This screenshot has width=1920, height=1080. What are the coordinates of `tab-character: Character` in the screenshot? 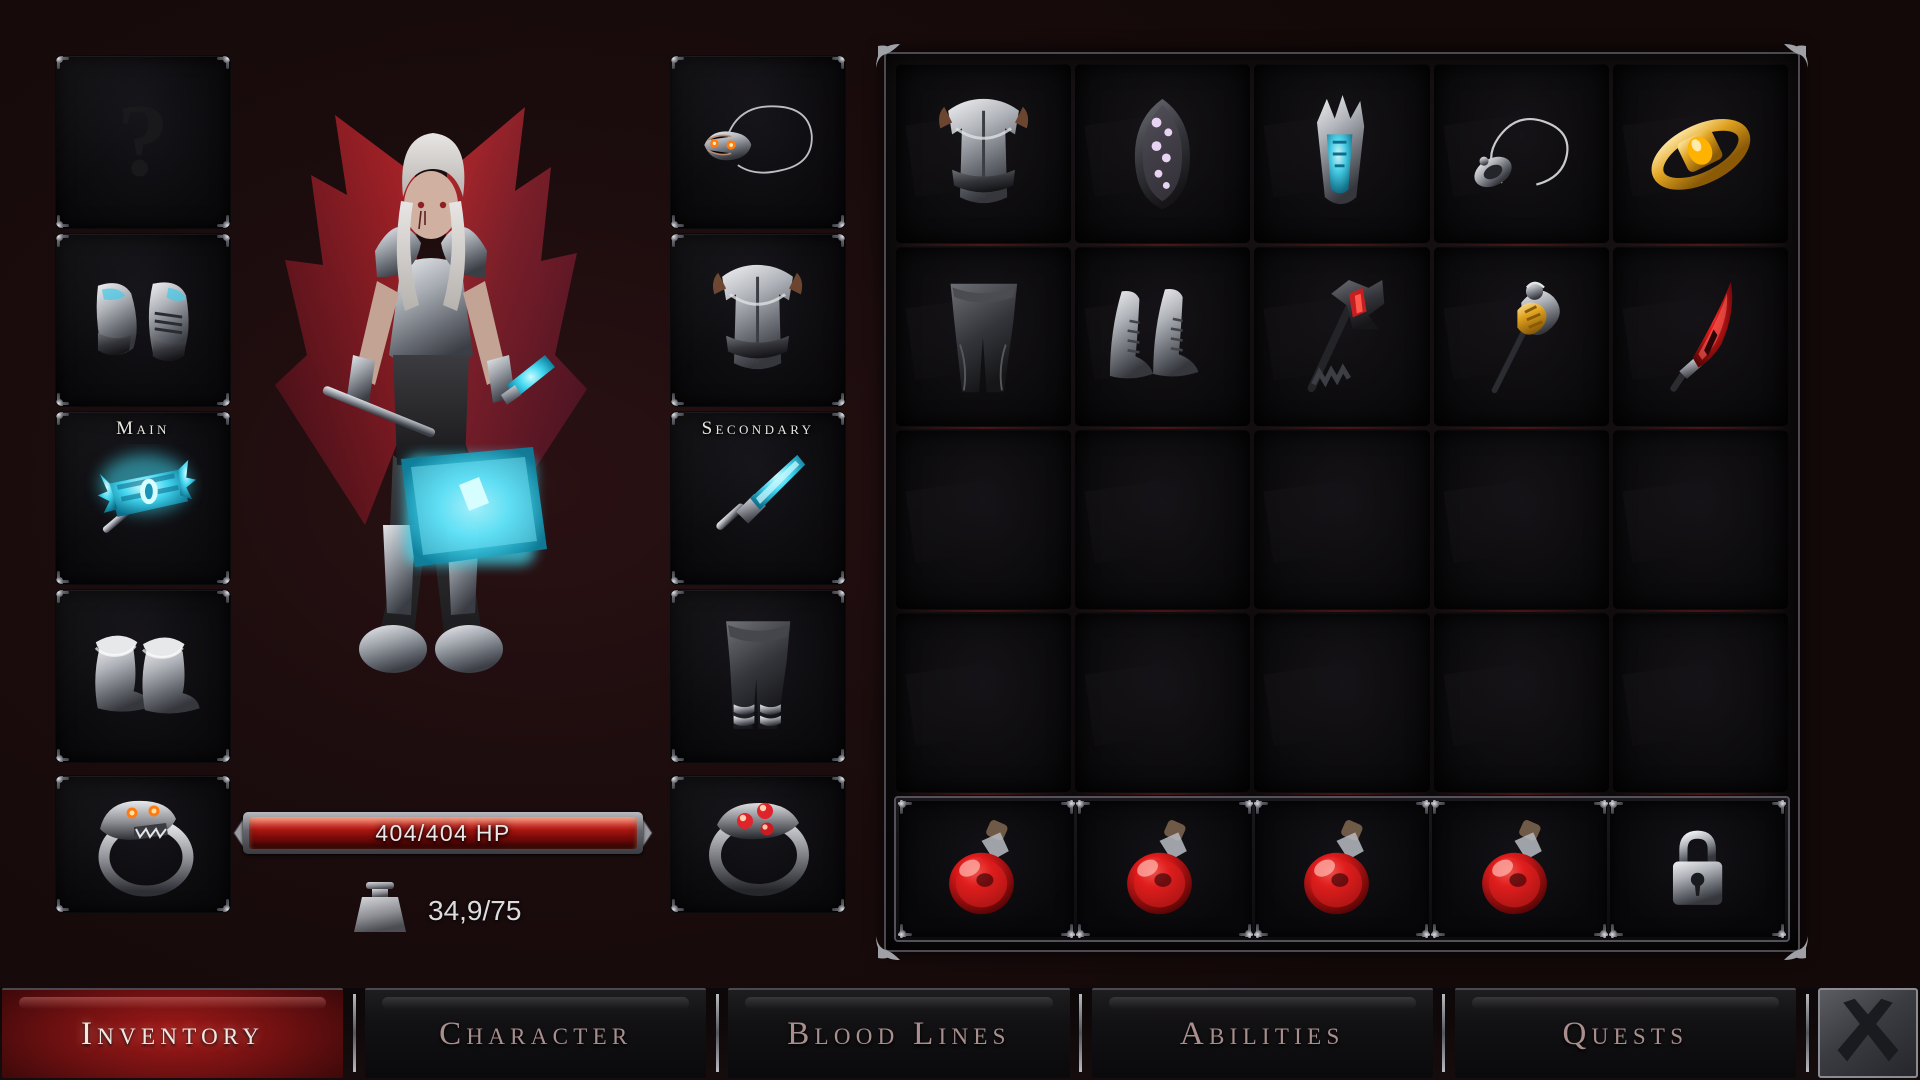 It's located at (536, 1033).